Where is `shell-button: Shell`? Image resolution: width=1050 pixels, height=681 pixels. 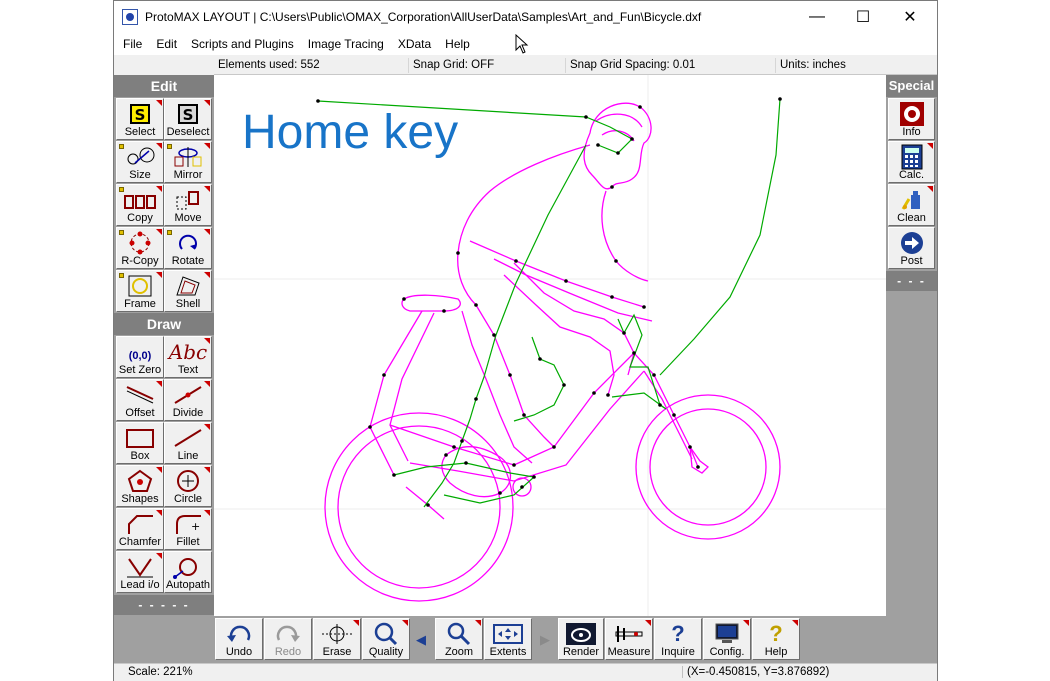
shell-button: Shell is located at coordinates (188, 291).